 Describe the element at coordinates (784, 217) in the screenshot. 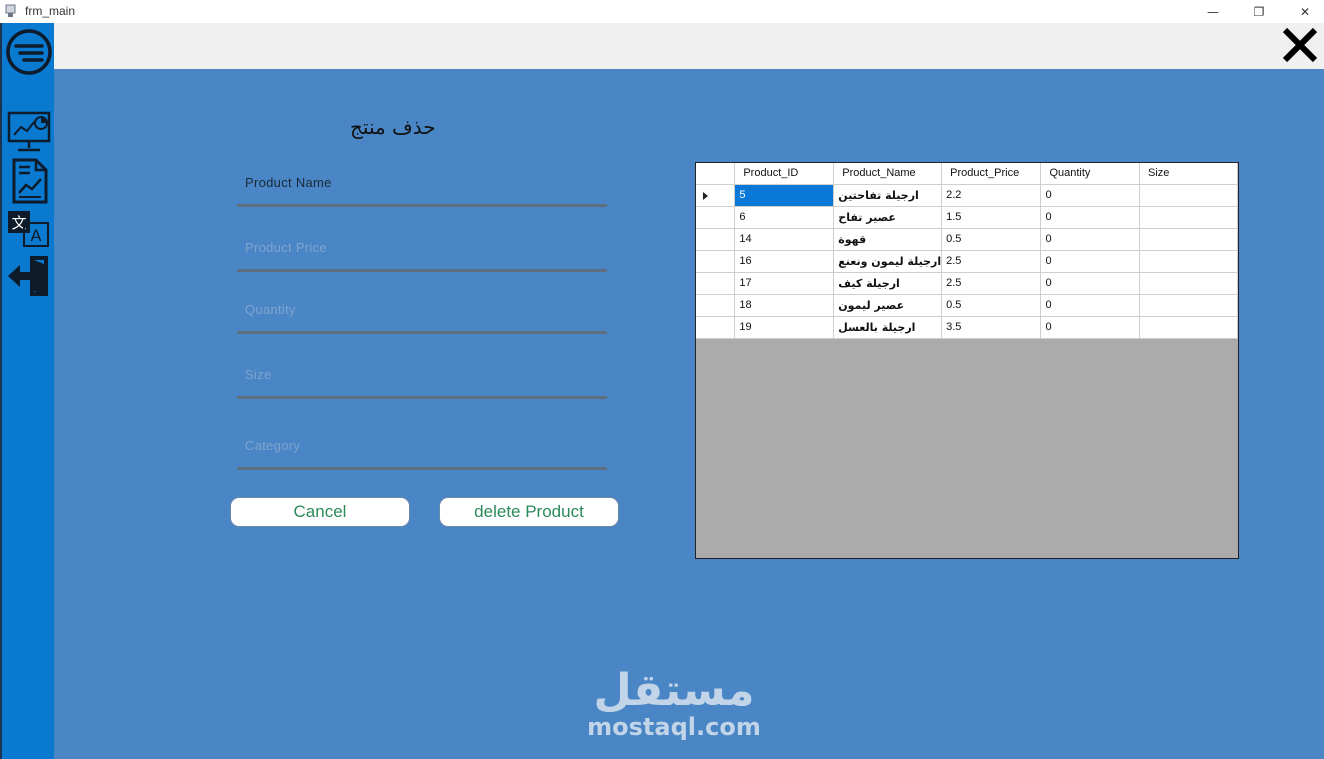

I see `cell-product-id: 6` at that location.